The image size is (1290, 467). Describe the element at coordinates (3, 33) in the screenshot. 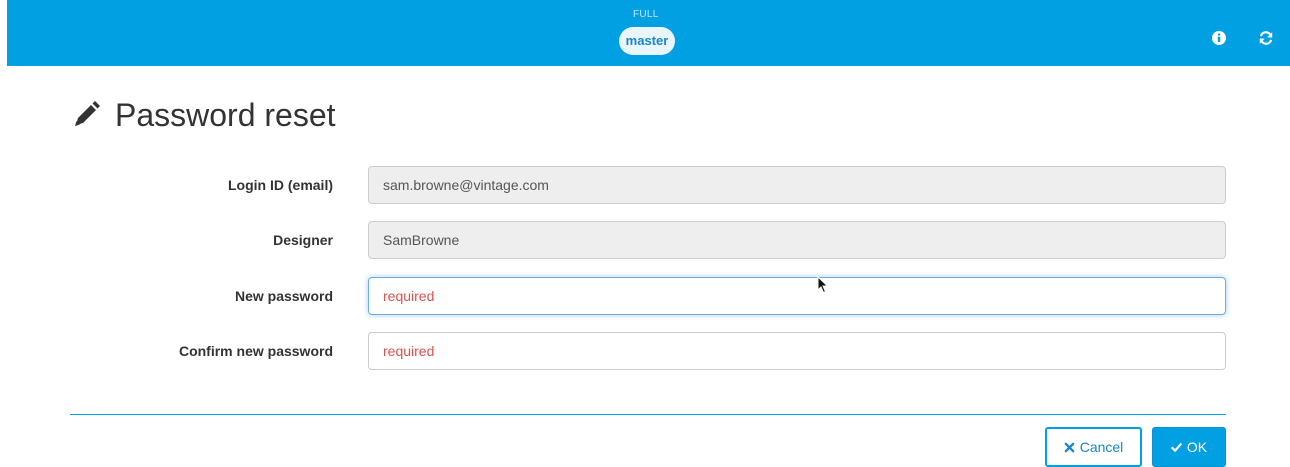

I see `top-bar-edge` at that location.